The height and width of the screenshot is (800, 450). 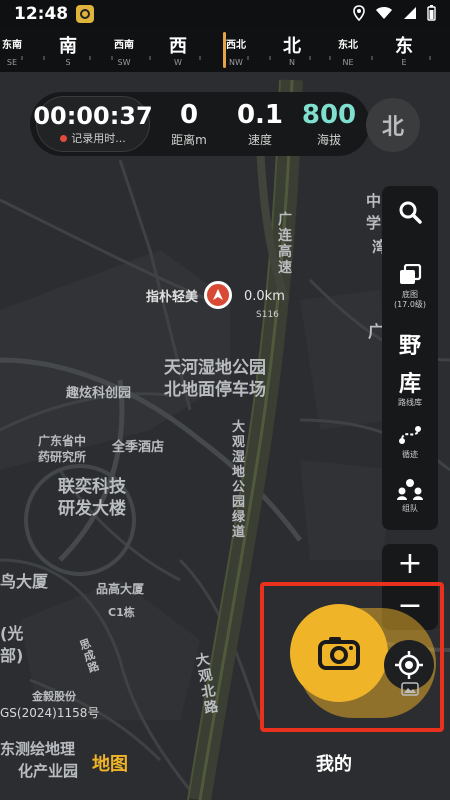 I want to click on stats-panel: 00:00:37 记录用时... 0 距离m 0.1 速度 800 海拔, so click(x=200, y=124).